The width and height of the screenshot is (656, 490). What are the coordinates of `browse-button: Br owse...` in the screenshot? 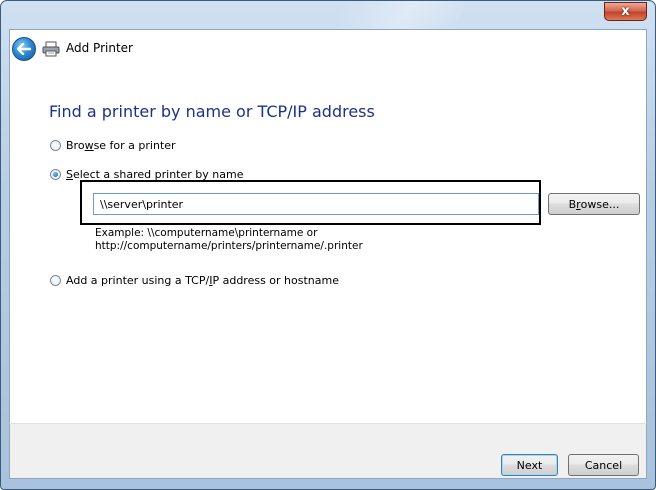 It's located at (594, 204).